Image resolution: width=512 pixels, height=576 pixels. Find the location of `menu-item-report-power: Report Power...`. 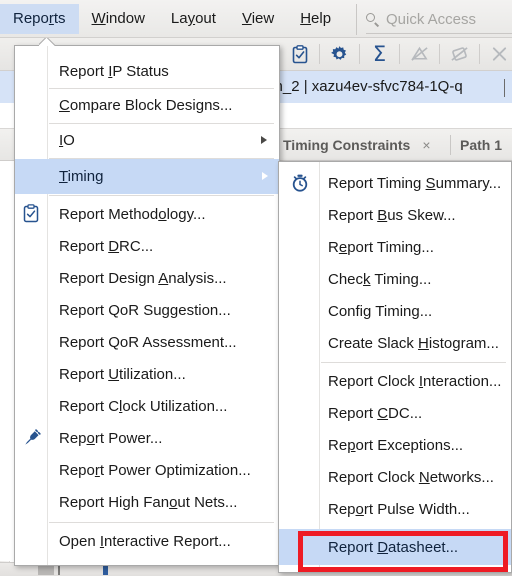

menu-item-report-power: Report Power... is located at coordinates (147, 438).